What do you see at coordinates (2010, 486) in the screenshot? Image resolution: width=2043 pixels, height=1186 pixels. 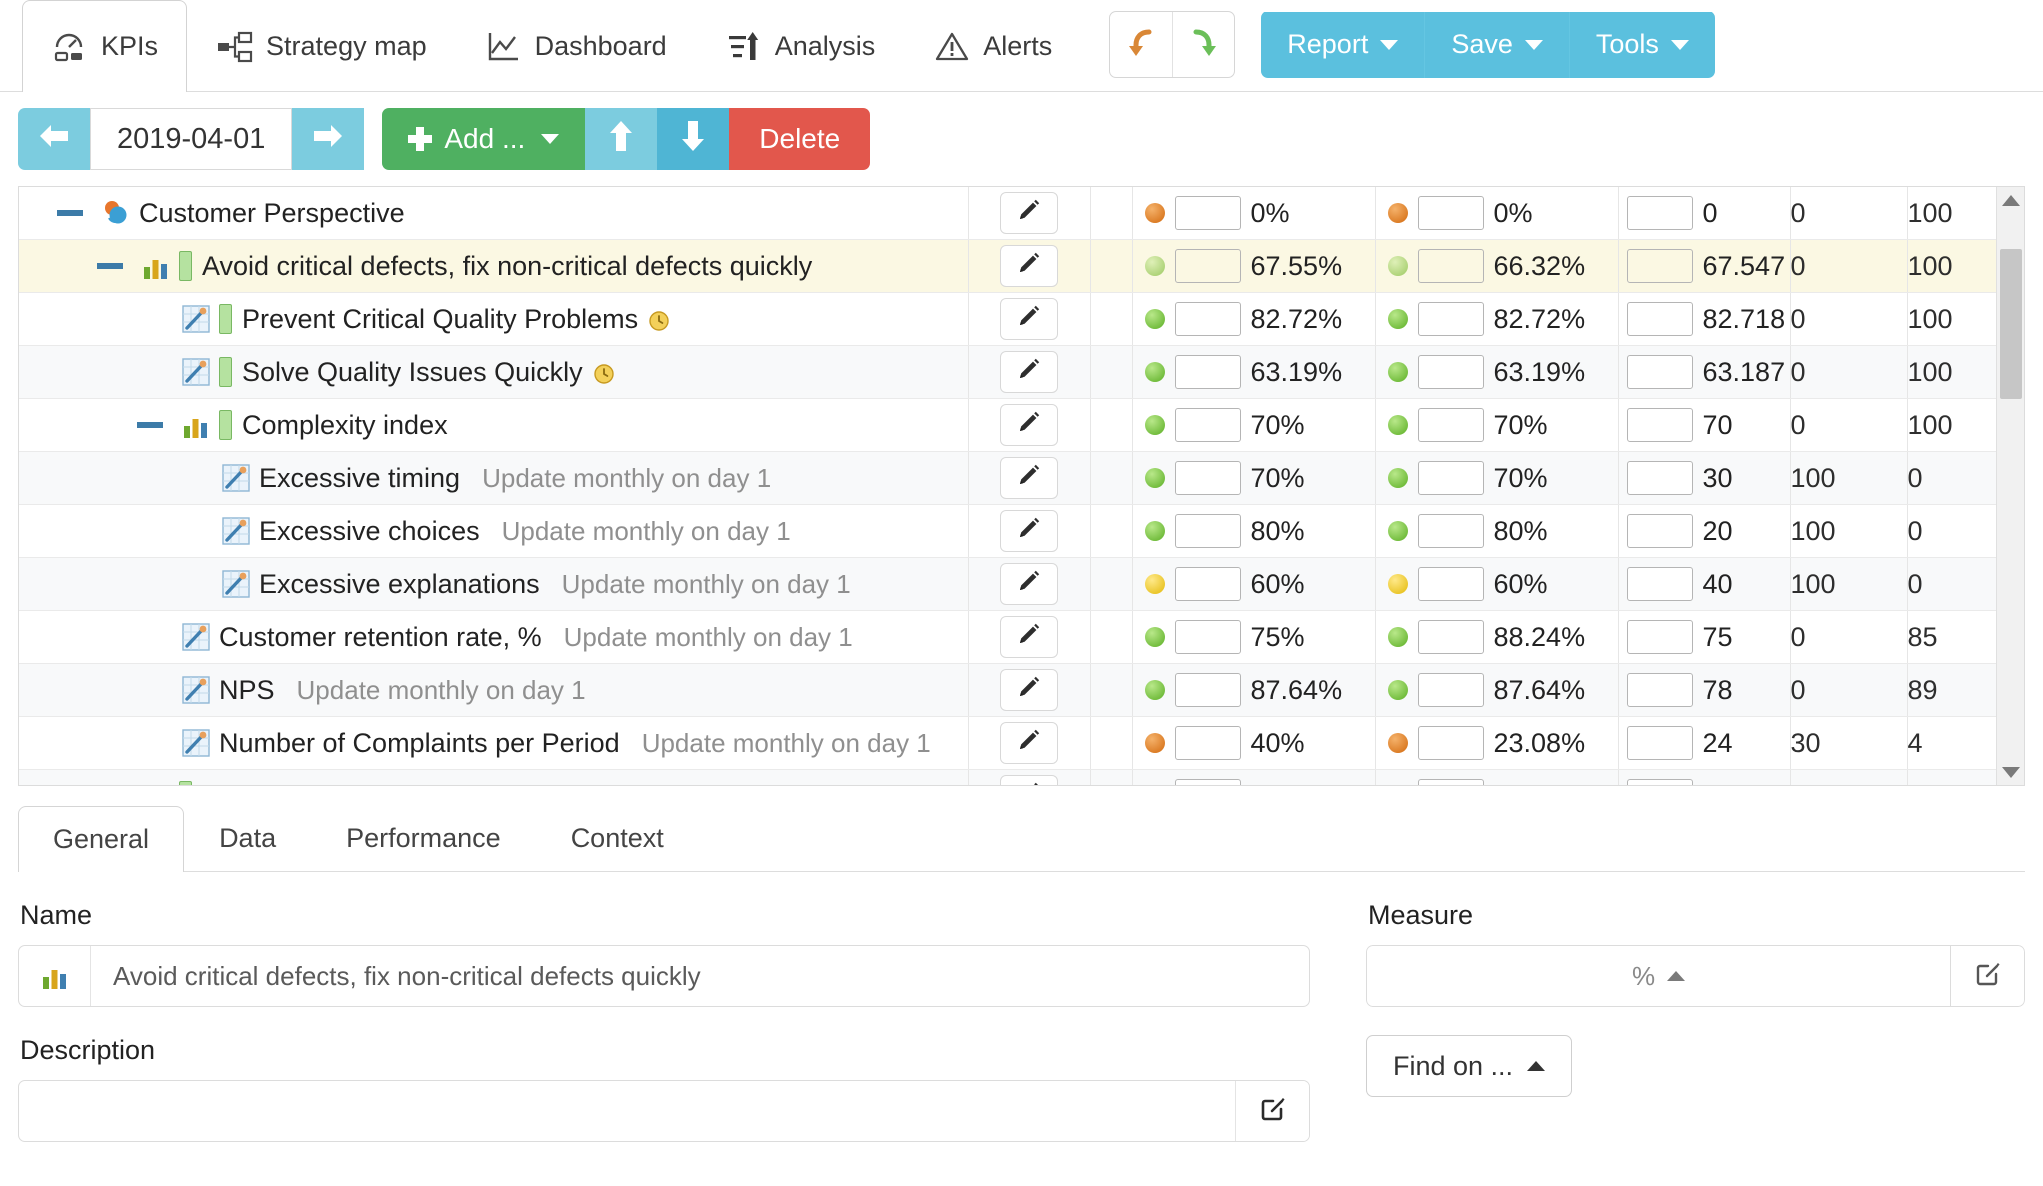 I see `grid-vertical-scrollbar` at bounding box center [2010, 486].